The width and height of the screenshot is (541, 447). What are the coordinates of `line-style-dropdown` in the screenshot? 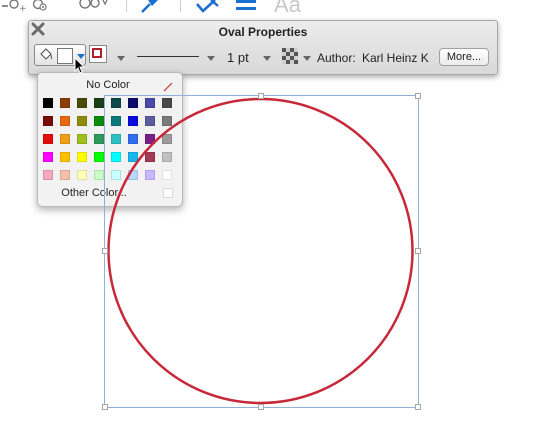 It's located at (168, 56).